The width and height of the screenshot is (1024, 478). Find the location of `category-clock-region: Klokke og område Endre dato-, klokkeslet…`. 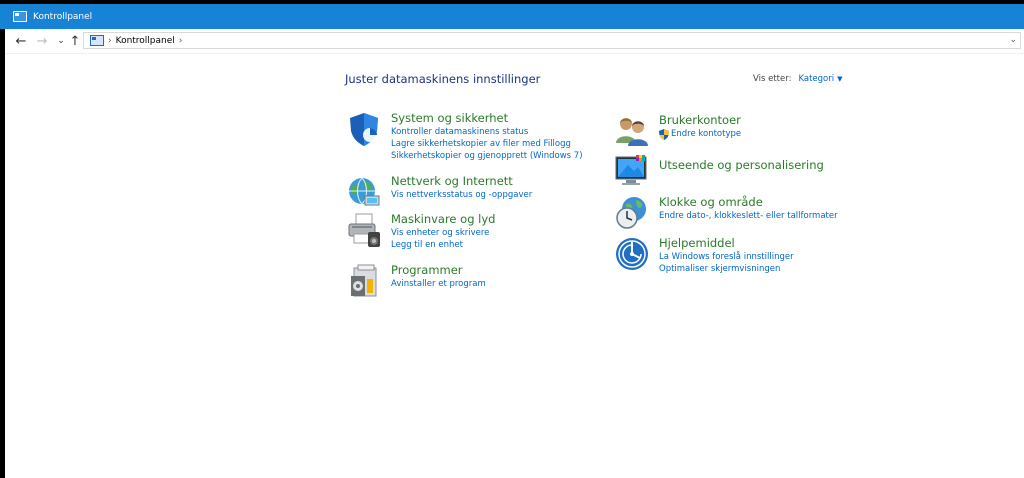

category-clock-region: Klokke og område Endre dato-, klokkeslet… is located at coordinates (726, 213).